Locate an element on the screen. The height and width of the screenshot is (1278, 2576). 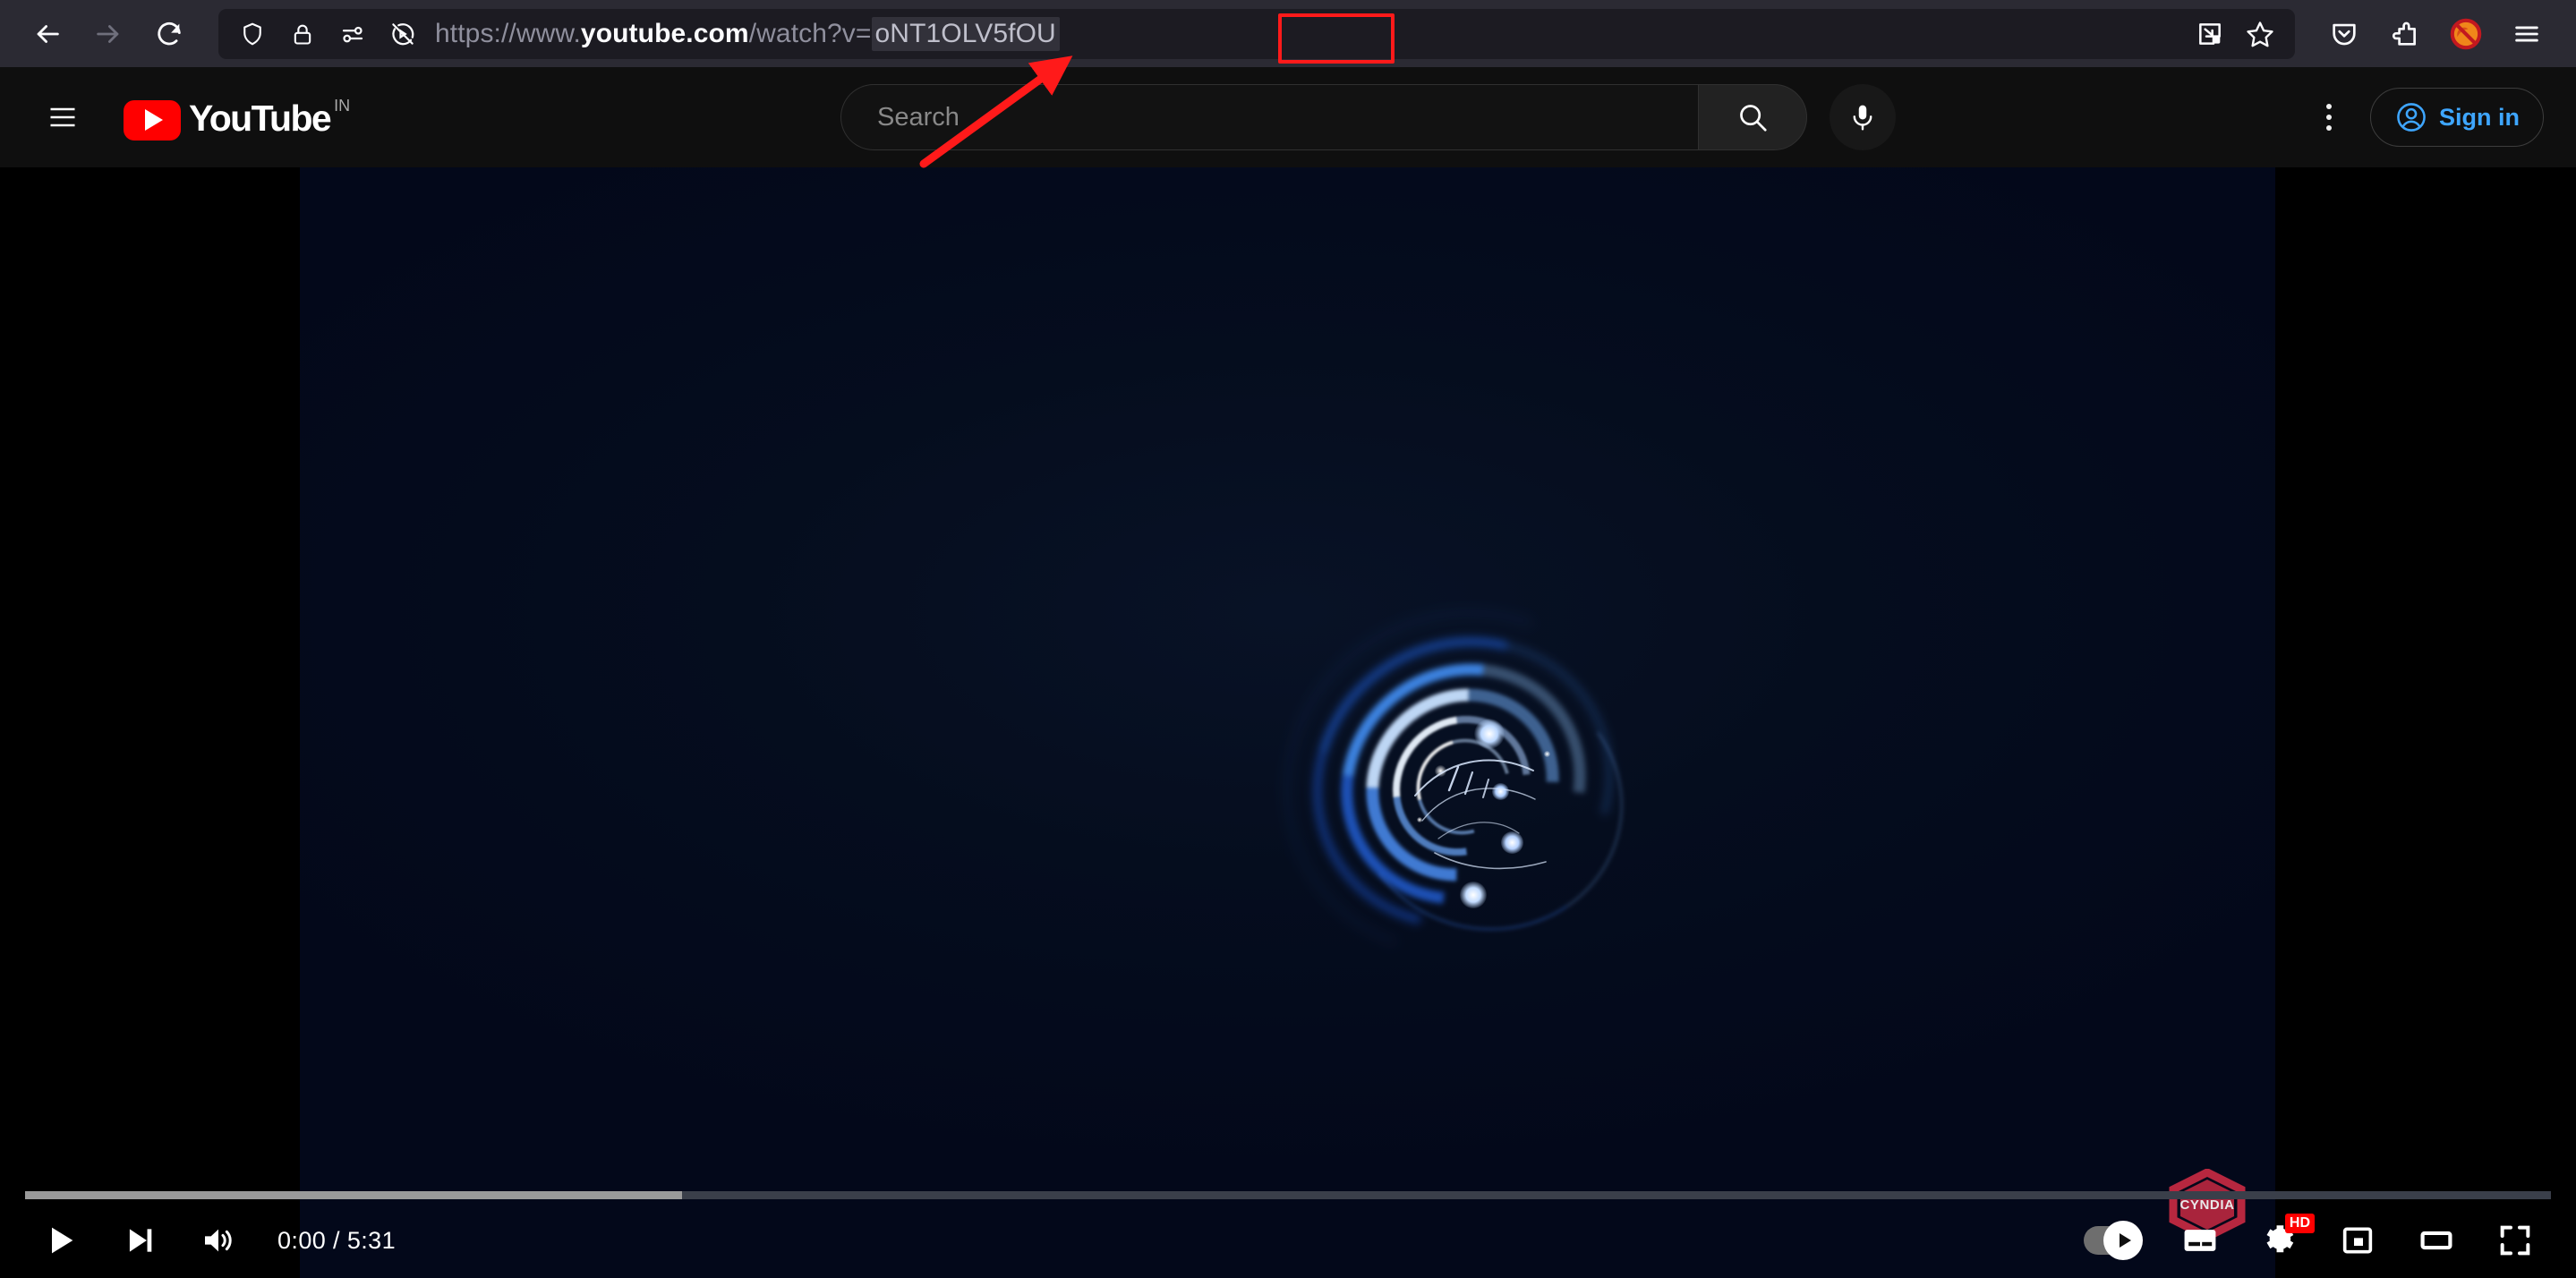
next-track-icon is located at coordinates (140, 1240).